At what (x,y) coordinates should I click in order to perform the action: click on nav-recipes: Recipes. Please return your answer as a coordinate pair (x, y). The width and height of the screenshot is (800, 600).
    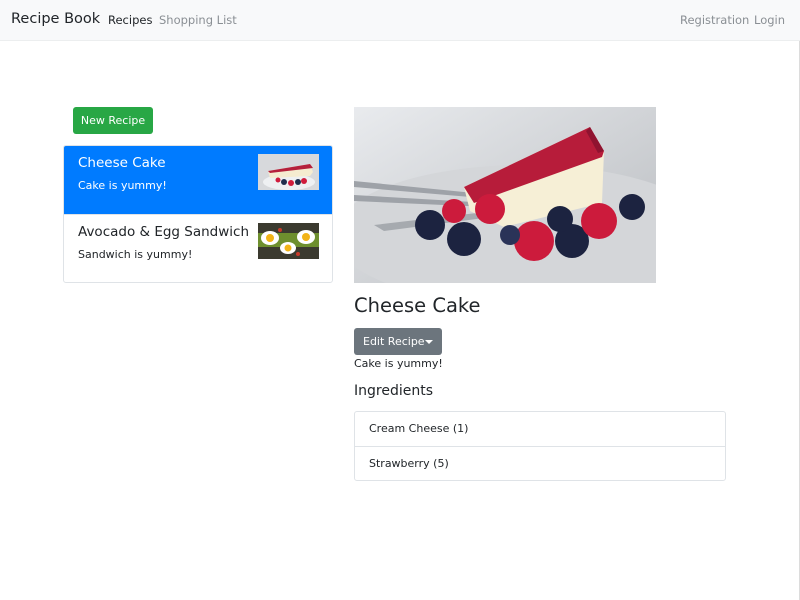
    Looking at the image, I should click on (130, 20).